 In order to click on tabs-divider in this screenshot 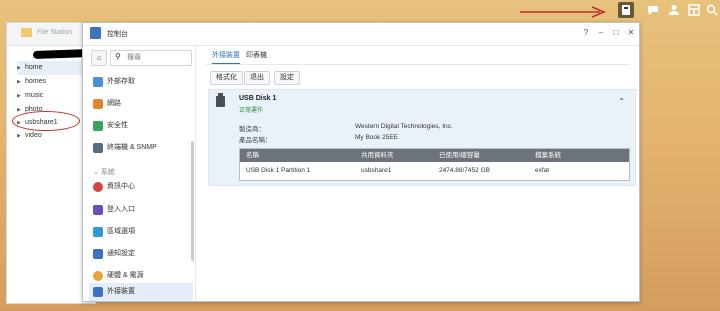, I will do `click(417, 64)`.